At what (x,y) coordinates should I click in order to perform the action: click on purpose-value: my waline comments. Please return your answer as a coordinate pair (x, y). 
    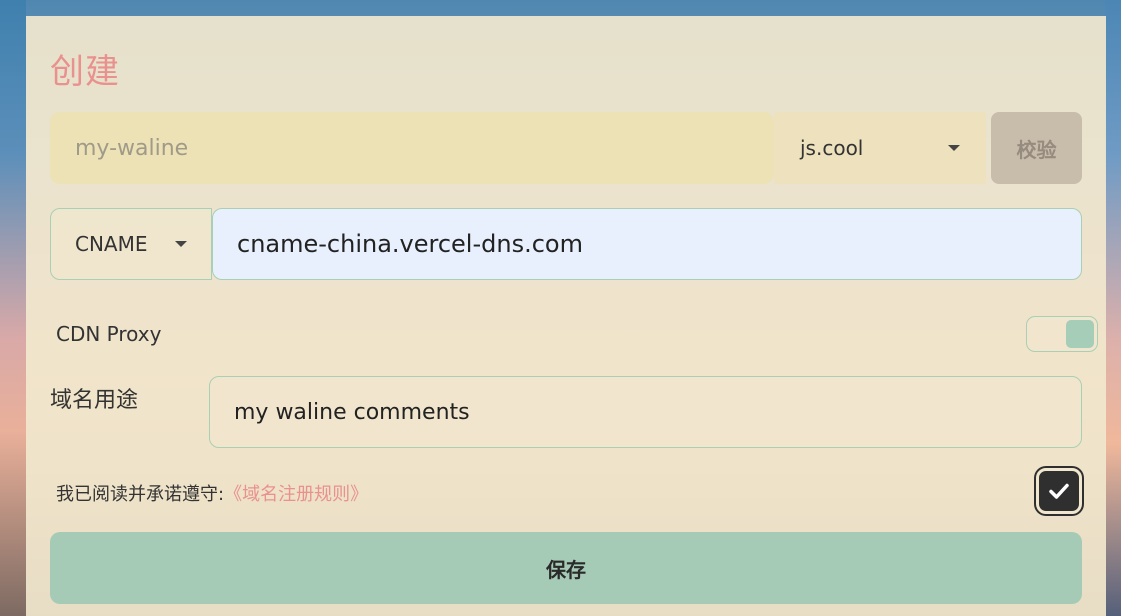
    Looking at the image, I should click on (352, 412).